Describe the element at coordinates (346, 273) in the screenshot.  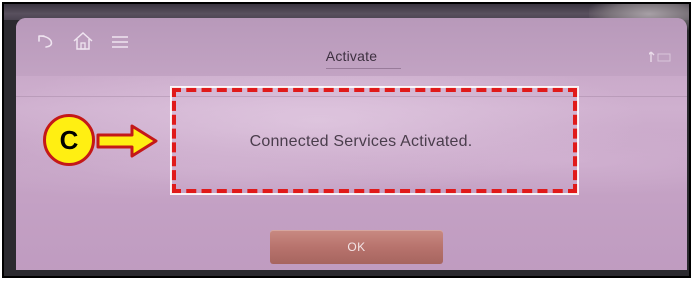
I see `bottom-bezel` at that location.